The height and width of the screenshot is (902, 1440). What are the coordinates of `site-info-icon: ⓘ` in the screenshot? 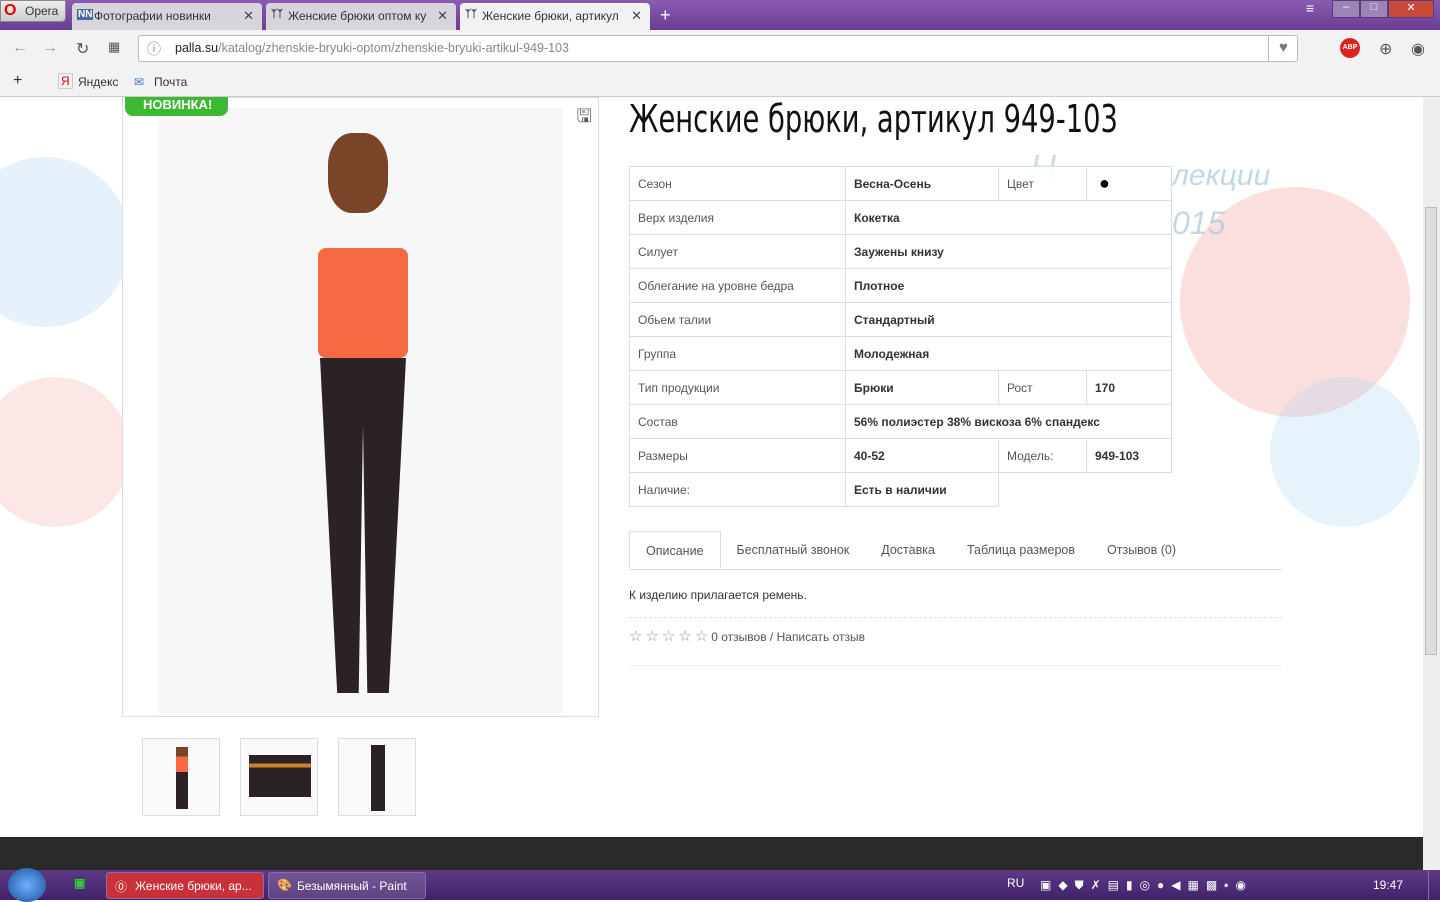 It's located at (154, 49).